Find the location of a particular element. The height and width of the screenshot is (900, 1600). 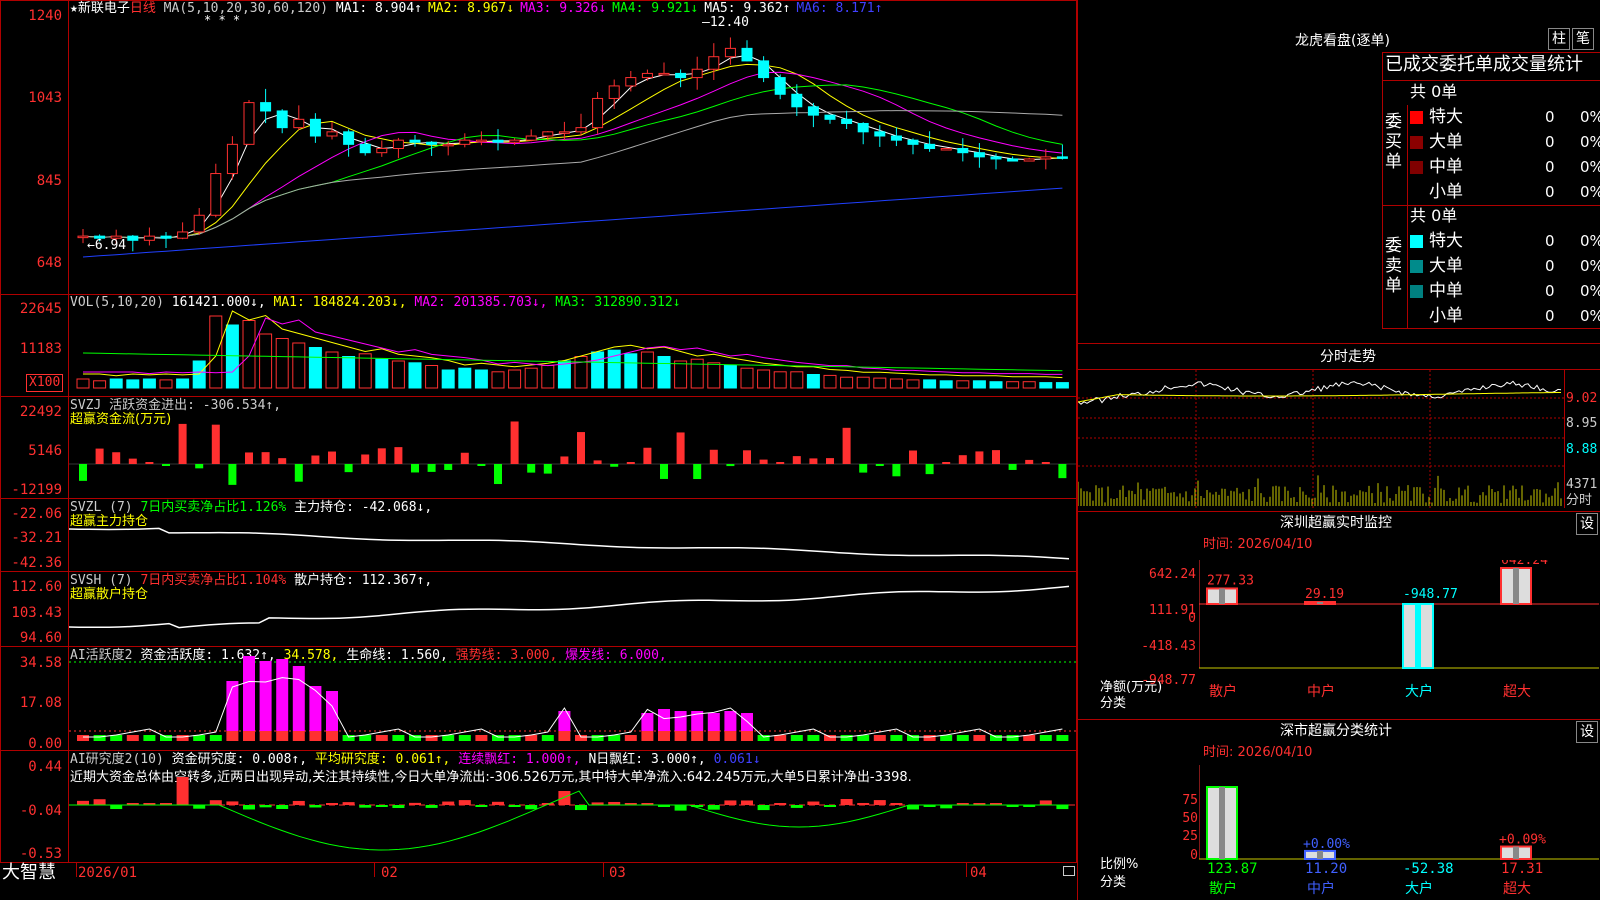

svsh-ylabel-3: 94.60 is located at coordinates (40, 638).